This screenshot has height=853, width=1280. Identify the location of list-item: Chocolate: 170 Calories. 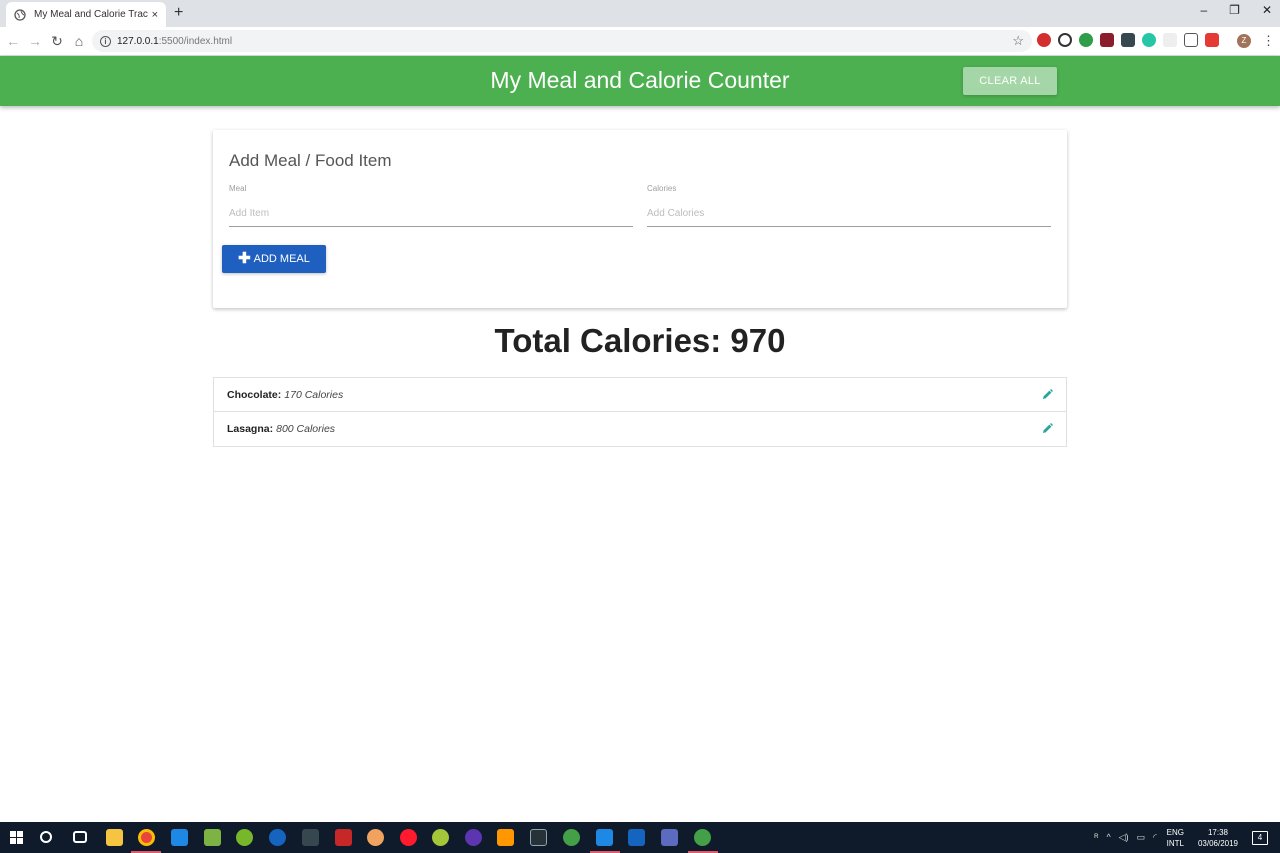
(640, 395).